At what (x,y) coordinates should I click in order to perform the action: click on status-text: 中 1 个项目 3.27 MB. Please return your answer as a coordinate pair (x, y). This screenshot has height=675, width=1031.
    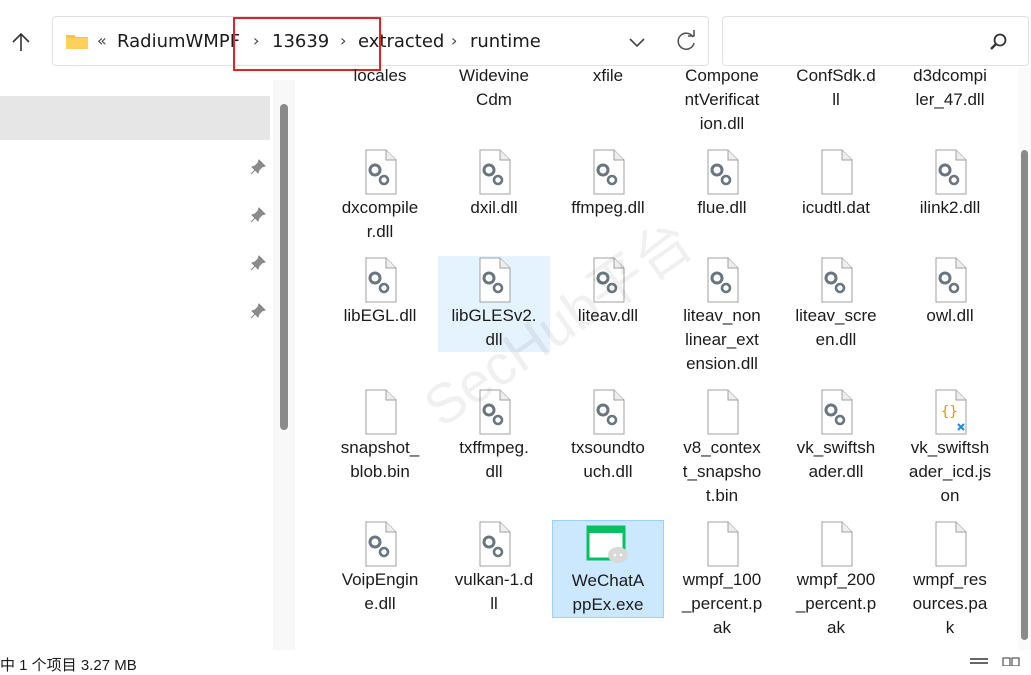
    Looking at the image, I should click on (68, 665).